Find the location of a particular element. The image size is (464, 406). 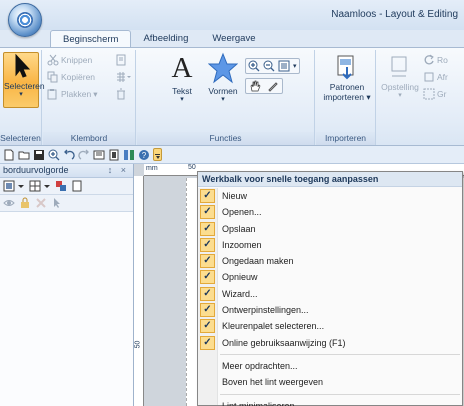

customize-qat-dropdown is located at coordinates (157, 154).